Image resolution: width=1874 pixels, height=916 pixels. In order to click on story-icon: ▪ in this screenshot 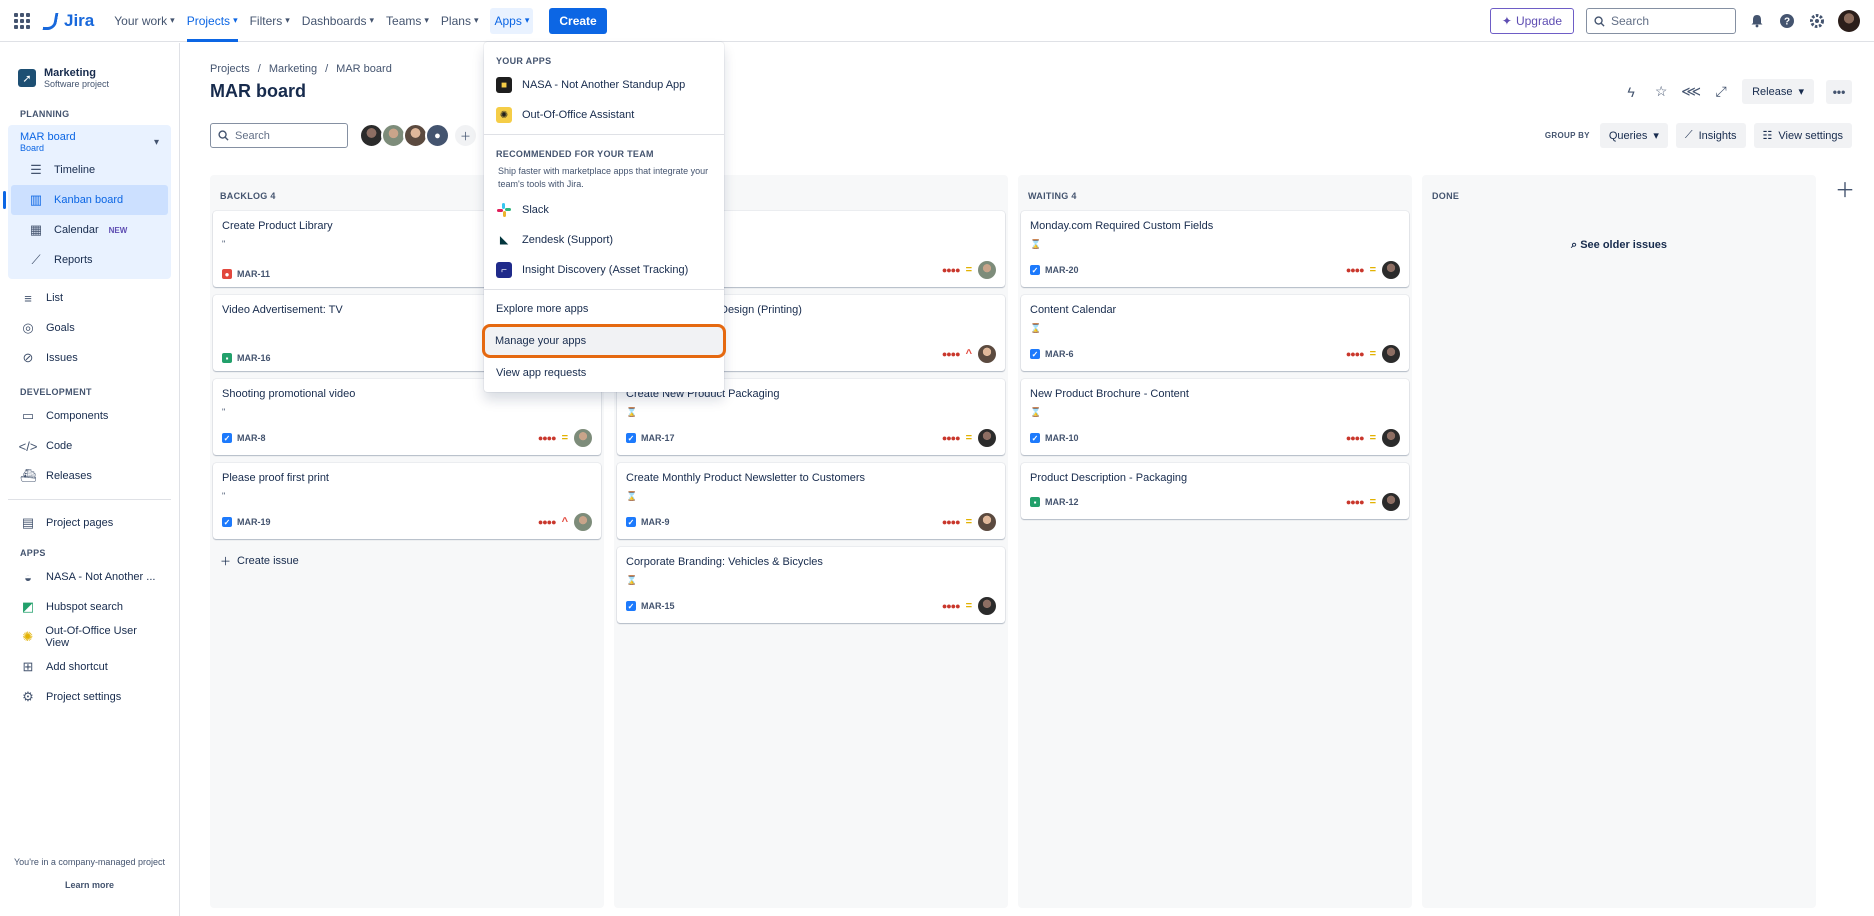, I will do `click(1035, 502)`.